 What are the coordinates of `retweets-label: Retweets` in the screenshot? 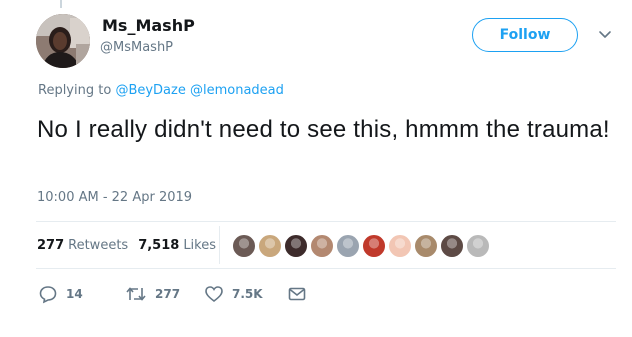 It's located at (98, 245).